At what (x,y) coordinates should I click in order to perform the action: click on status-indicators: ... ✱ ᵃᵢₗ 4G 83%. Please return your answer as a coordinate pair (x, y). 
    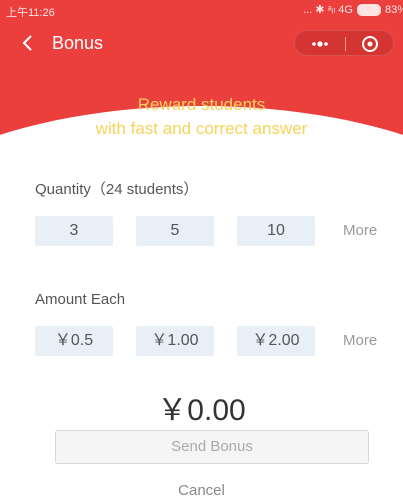
    Looking at the image, I should click on (353, 9).